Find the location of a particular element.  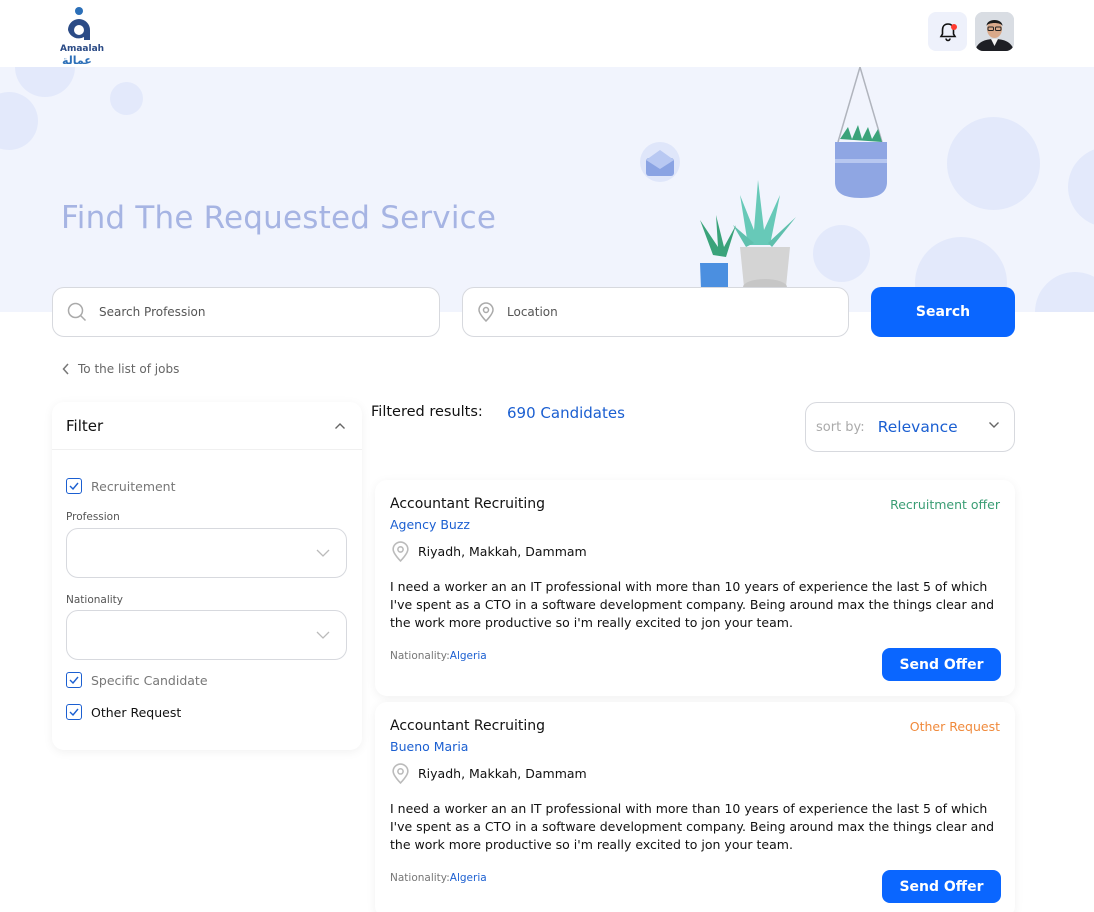

profession-search-box is located at coordinates (246, 312).